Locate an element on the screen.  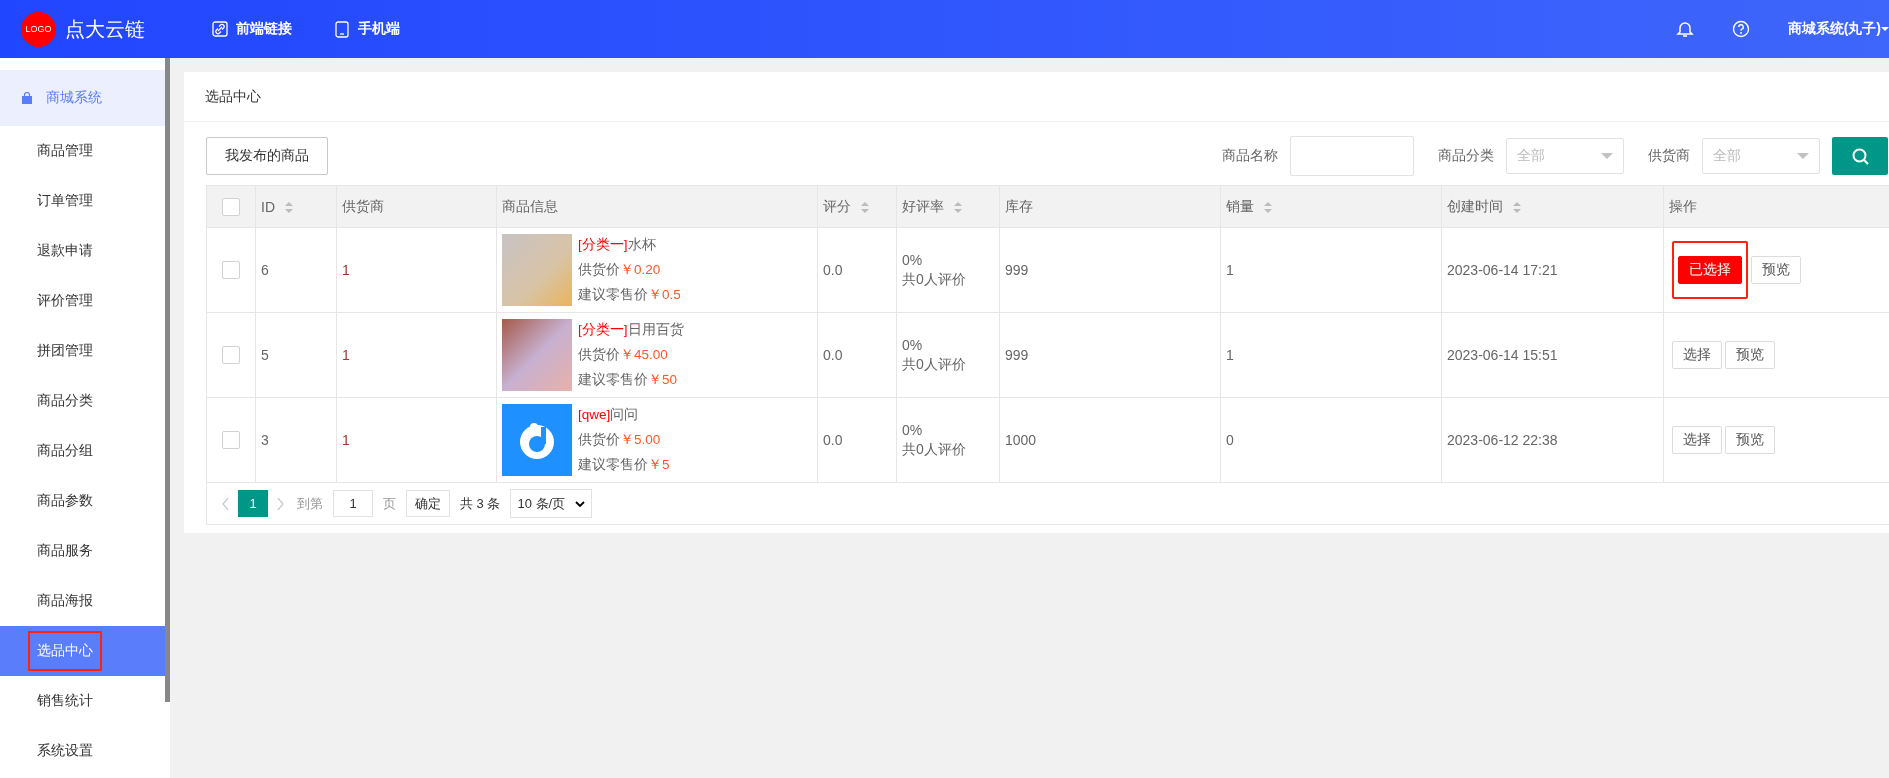
column-header: 库存 is located at coordinates (1019, 206).